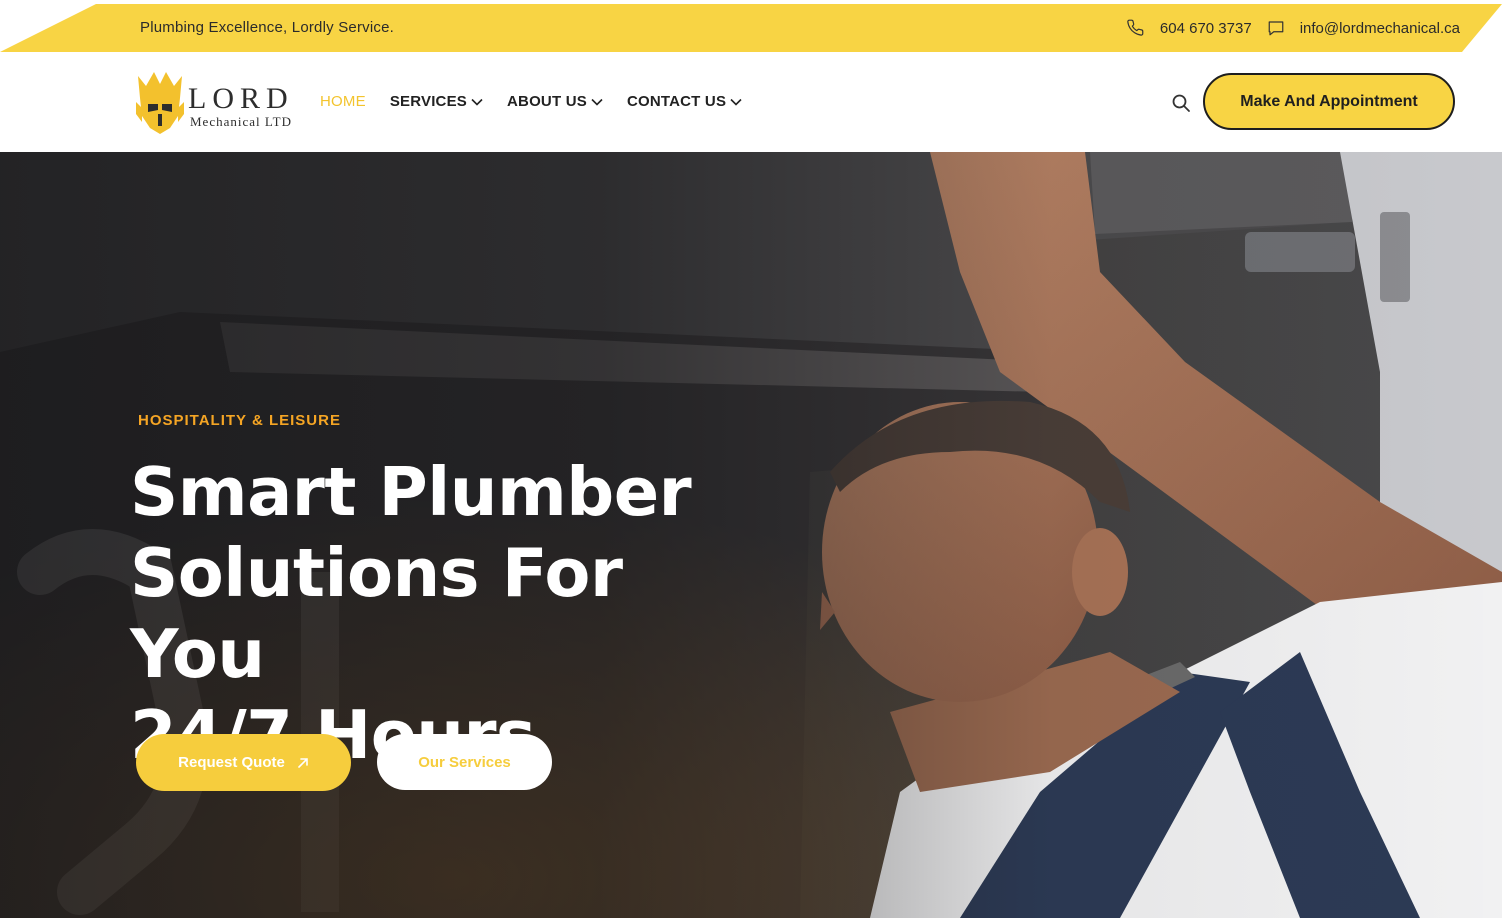 The width and height of the screenshot is (1502, 918). What do you see at coordinates (1206, 28) in the screenshot?
I see `phone-link: 604 670 3737` at bounding box center [1206, 28].